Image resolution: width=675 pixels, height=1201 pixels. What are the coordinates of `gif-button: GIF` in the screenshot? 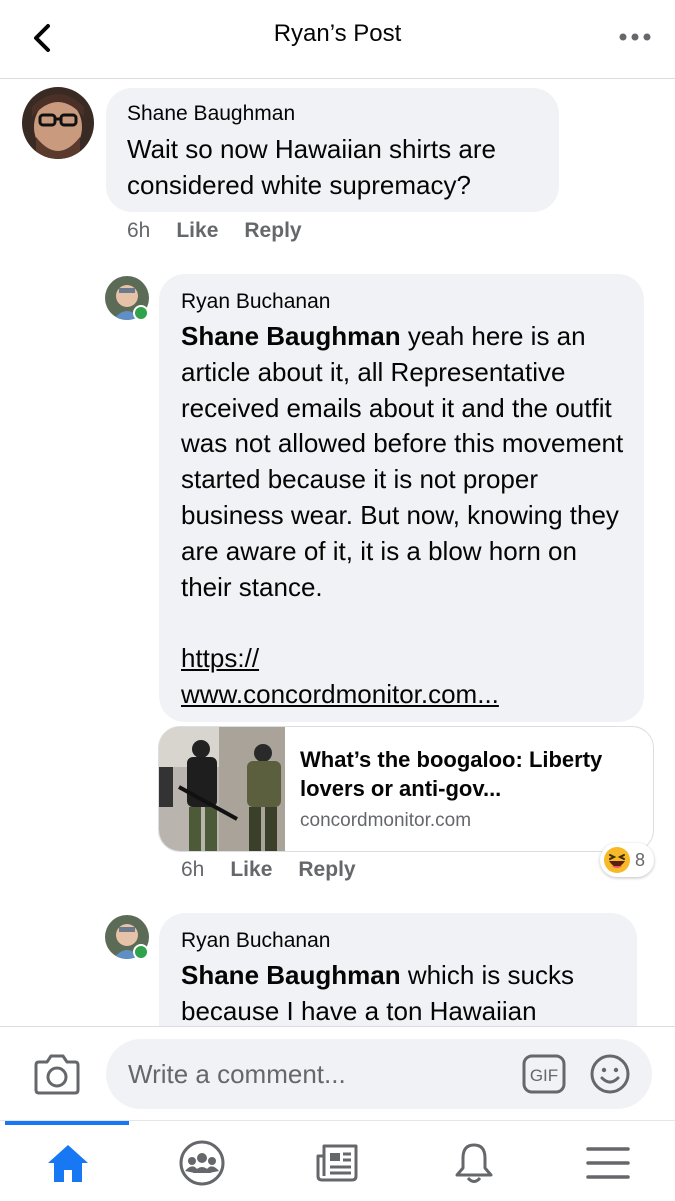 It's located at (544, 1074).